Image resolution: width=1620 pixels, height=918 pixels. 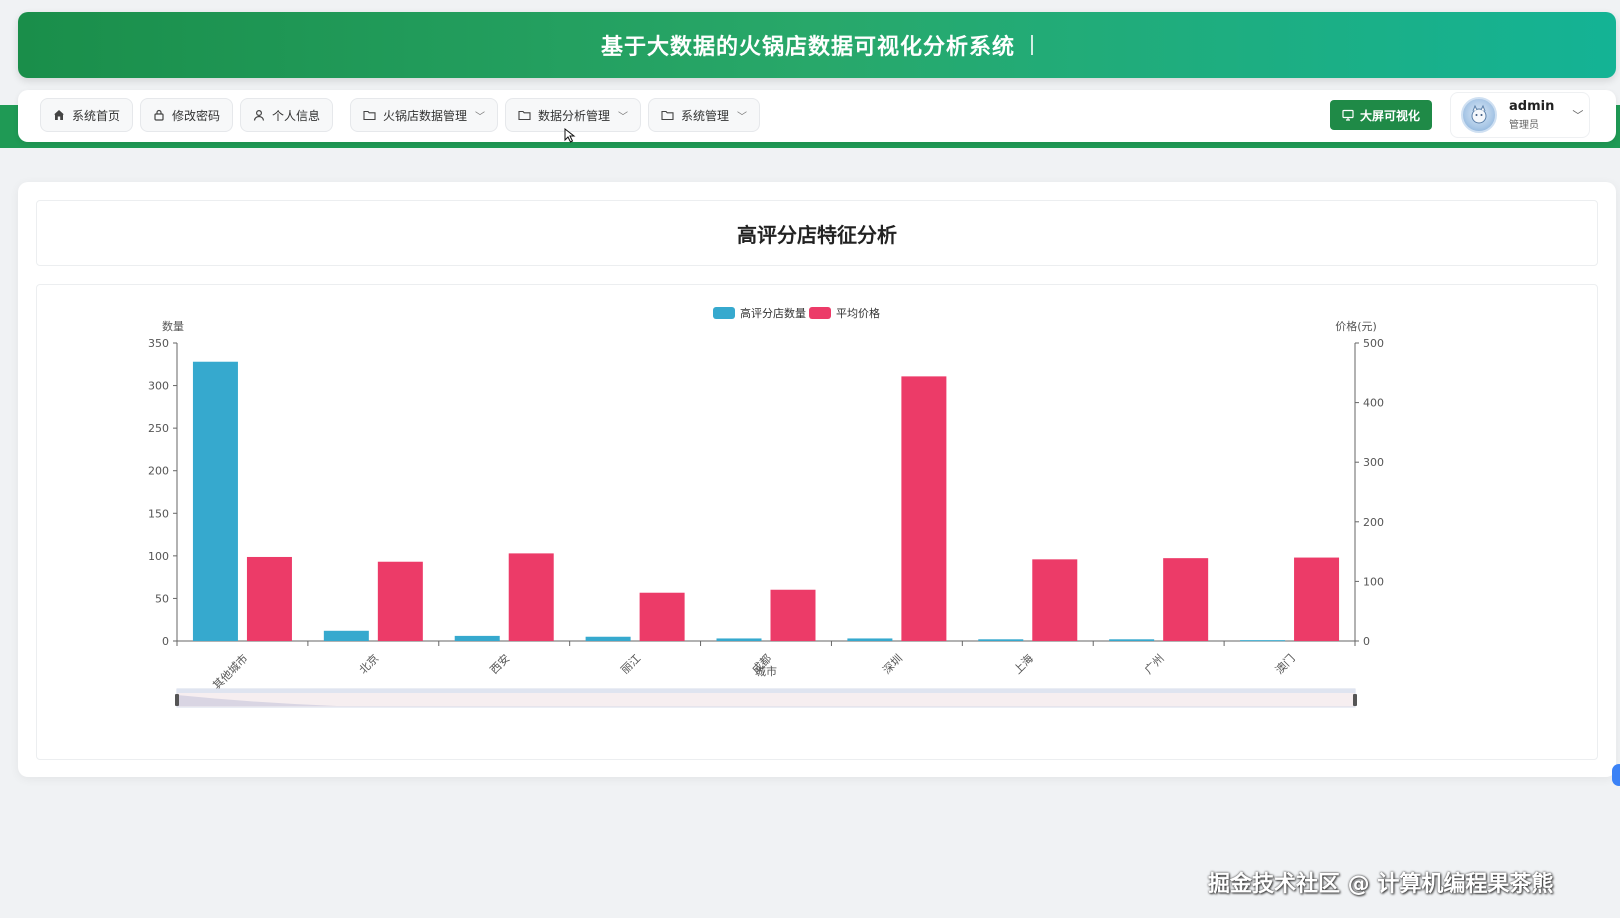 I want to click on big-screen-button: 大屏可视化, so click(x=1381, y=115).